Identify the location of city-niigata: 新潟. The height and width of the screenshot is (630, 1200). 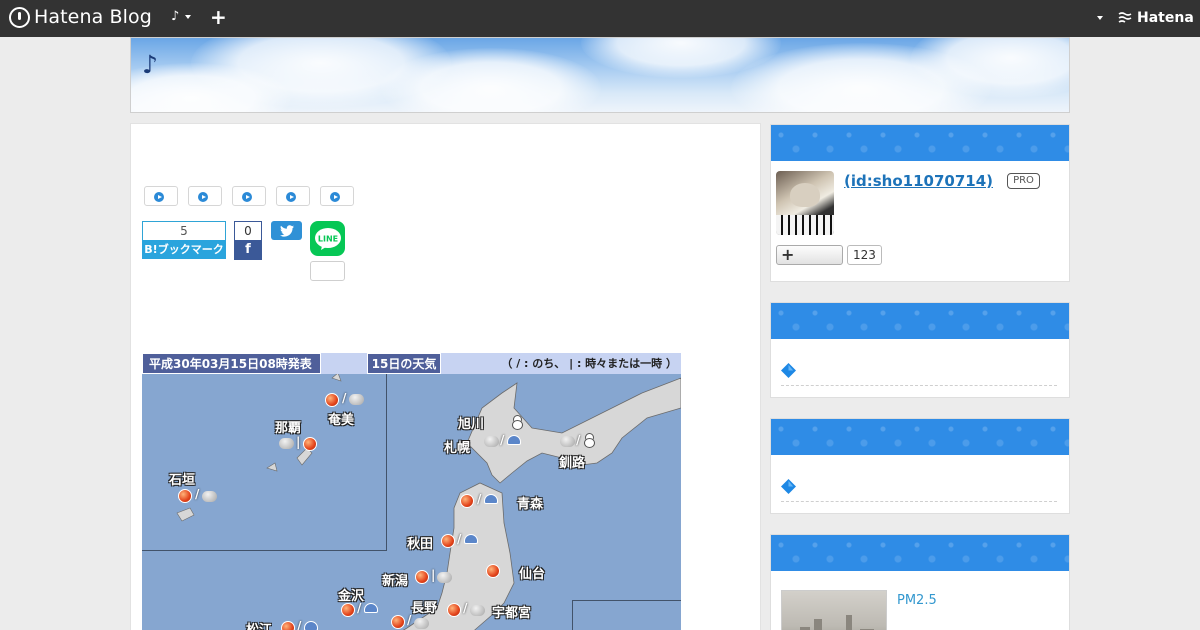
(395, 581).